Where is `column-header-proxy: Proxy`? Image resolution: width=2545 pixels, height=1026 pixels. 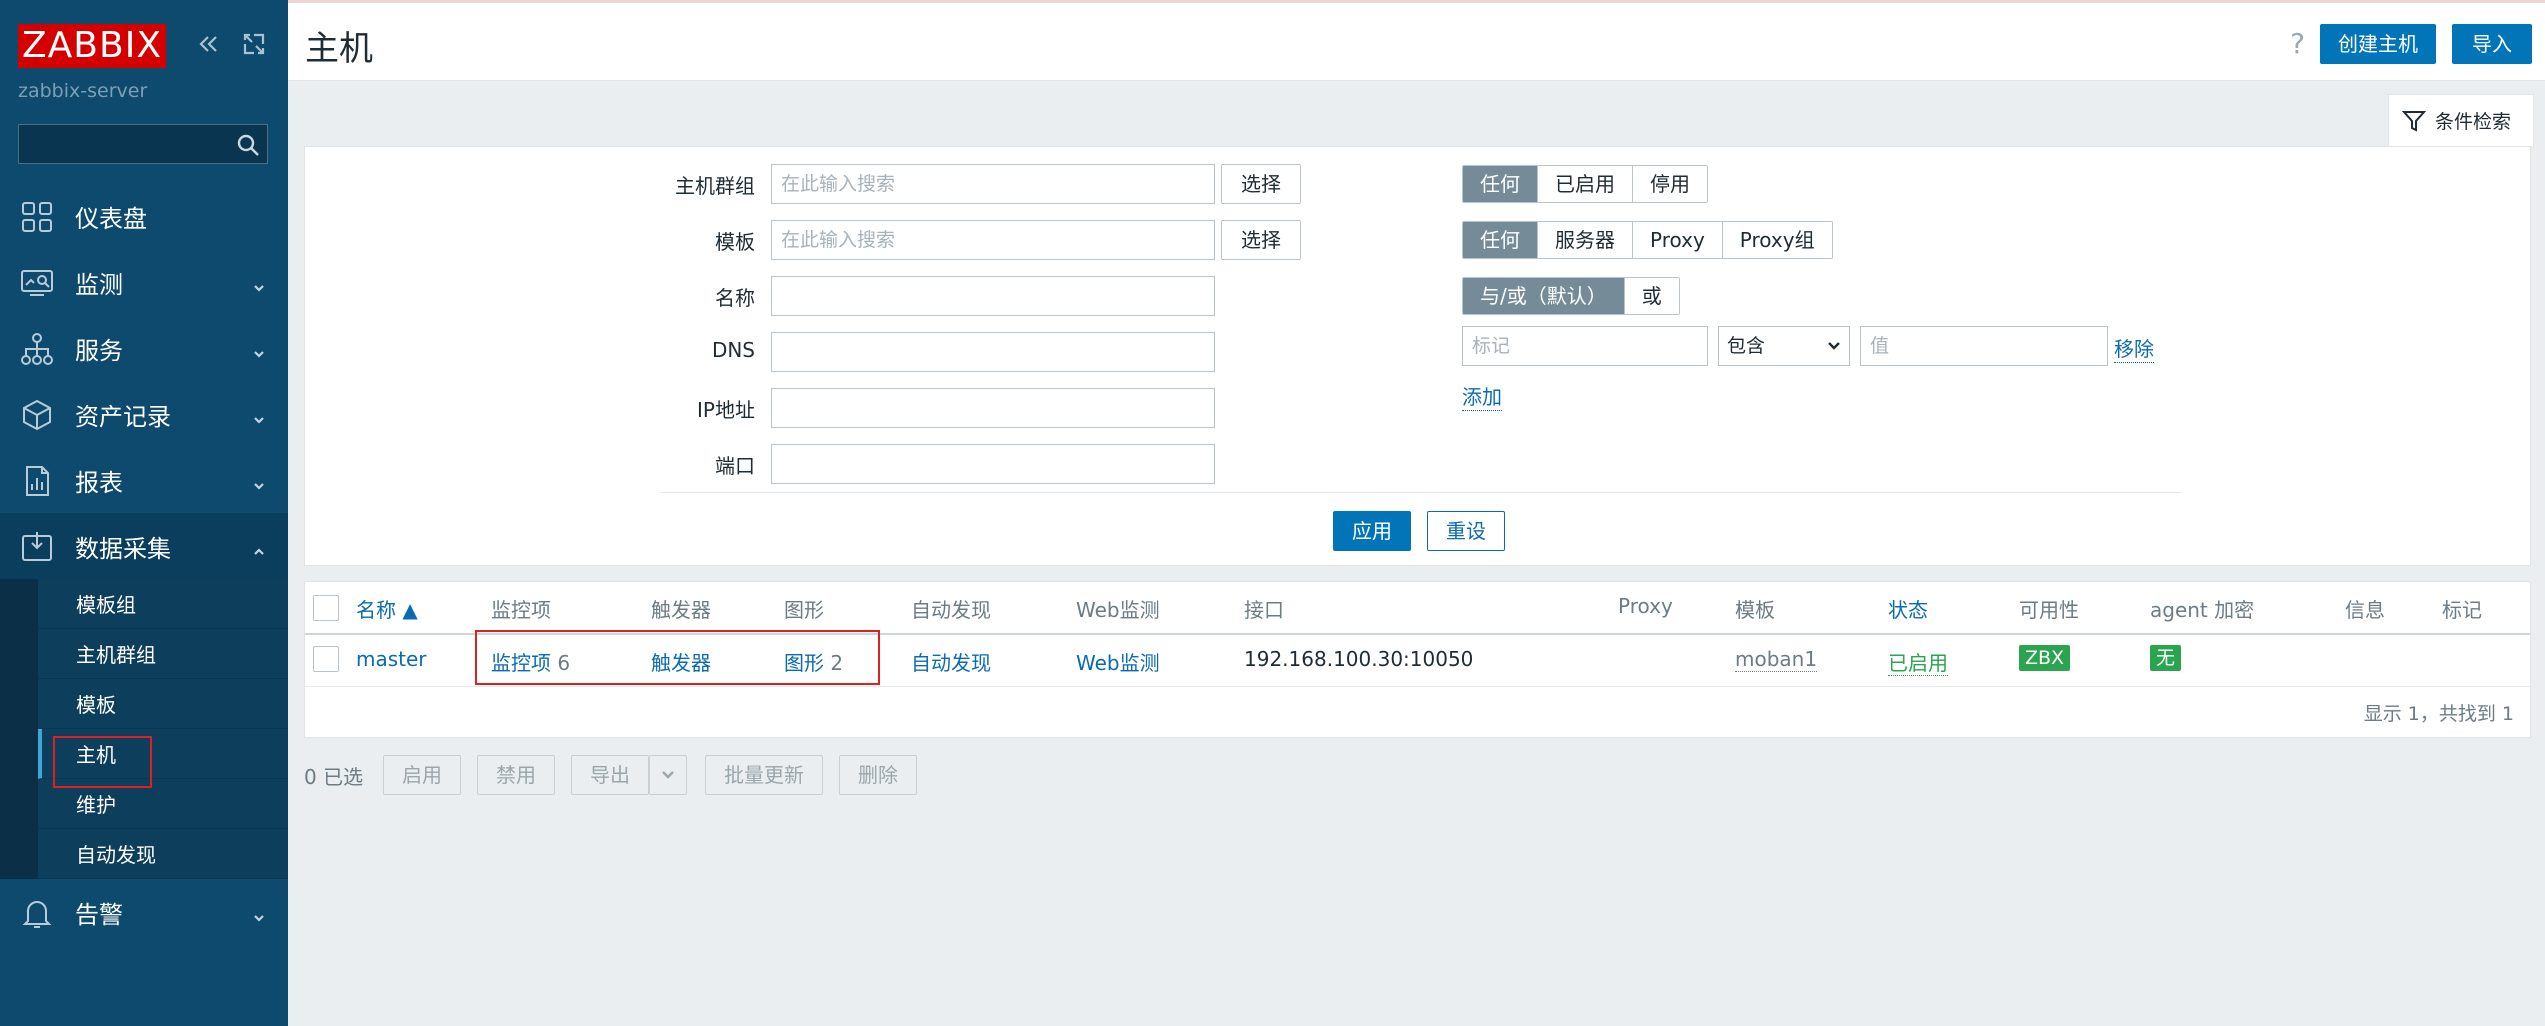 column-header-proxy: Proxy is located at coordinates (1645, 606).